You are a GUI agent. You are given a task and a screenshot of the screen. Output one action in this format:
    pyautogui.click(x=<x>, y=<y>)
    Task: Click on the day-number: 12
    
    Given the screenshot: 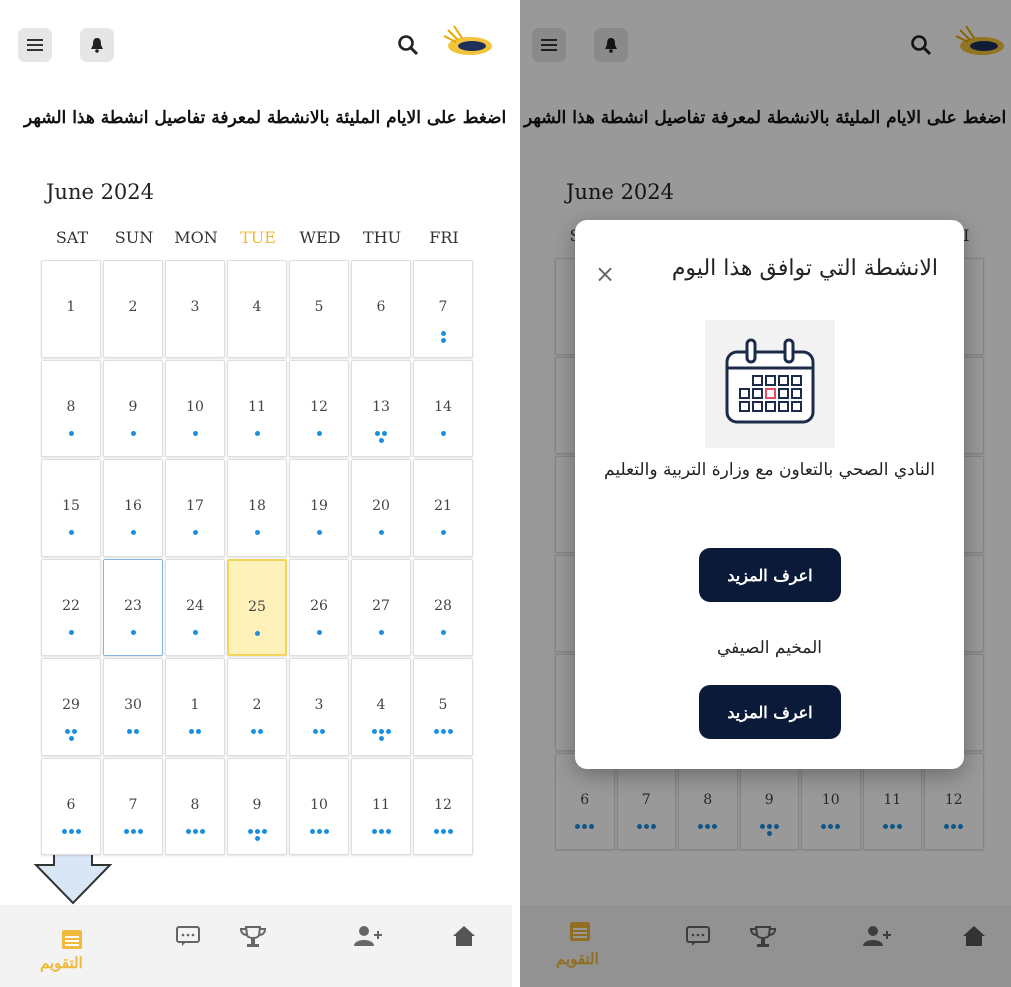 What is the action you would take?
    pyautogui.click(x=319, y=406)
    